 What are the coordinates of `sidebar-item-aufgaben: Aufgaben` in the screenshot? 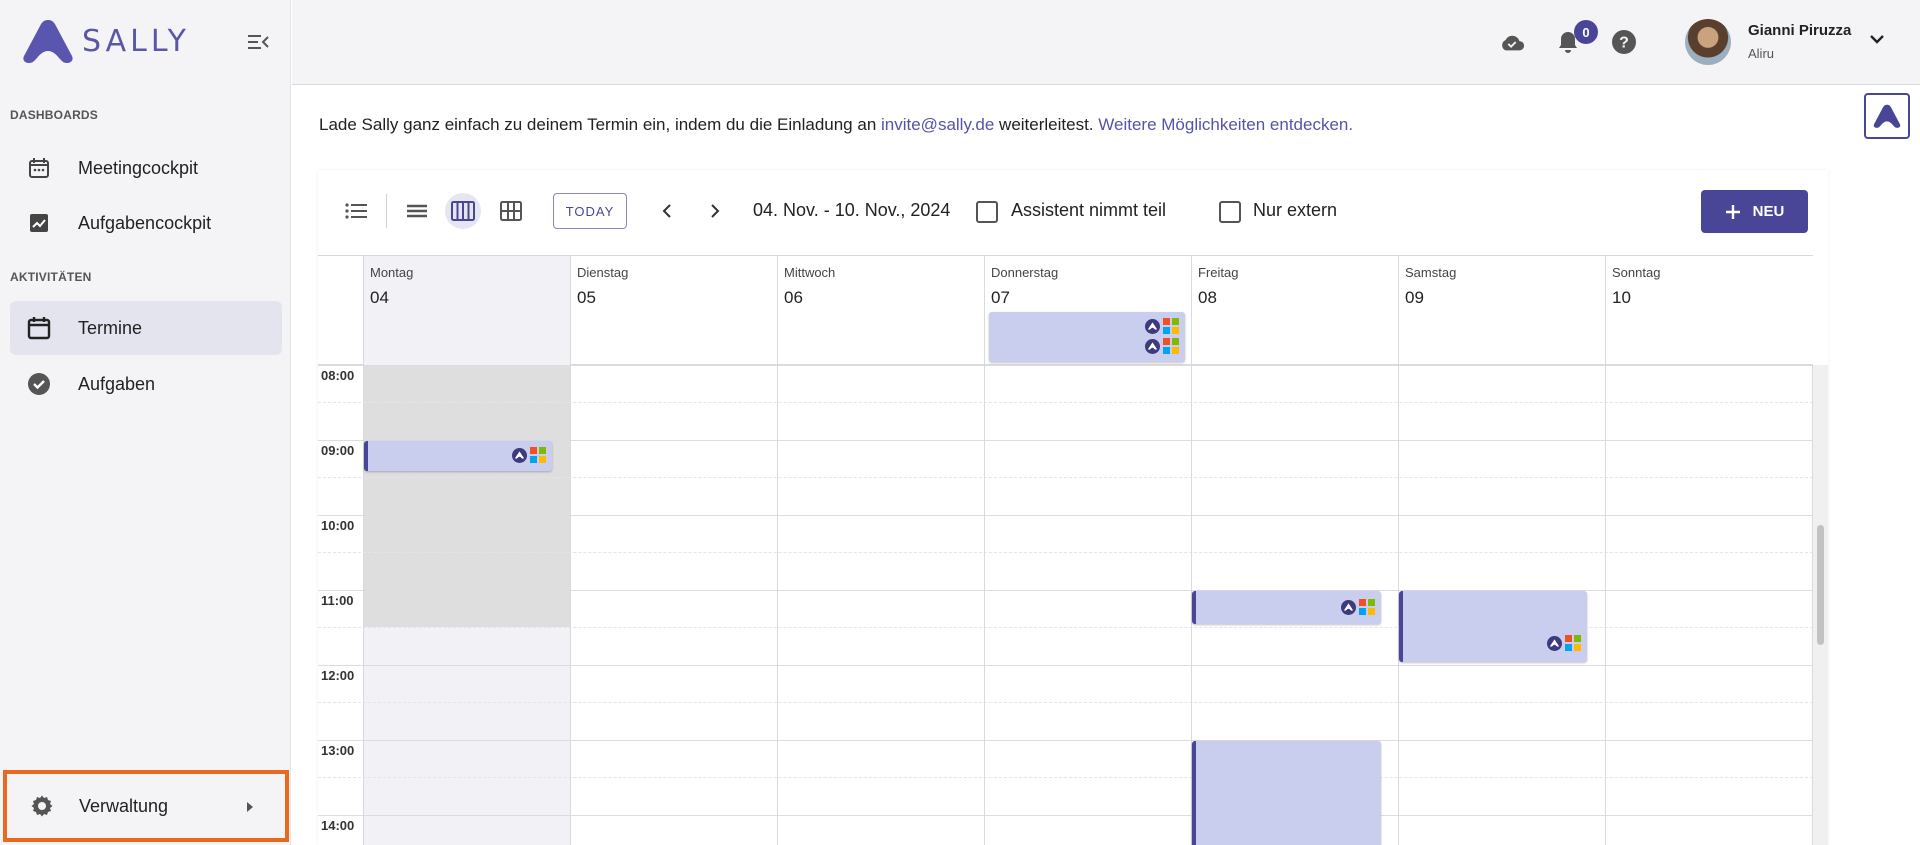 It's located at (146, 384).